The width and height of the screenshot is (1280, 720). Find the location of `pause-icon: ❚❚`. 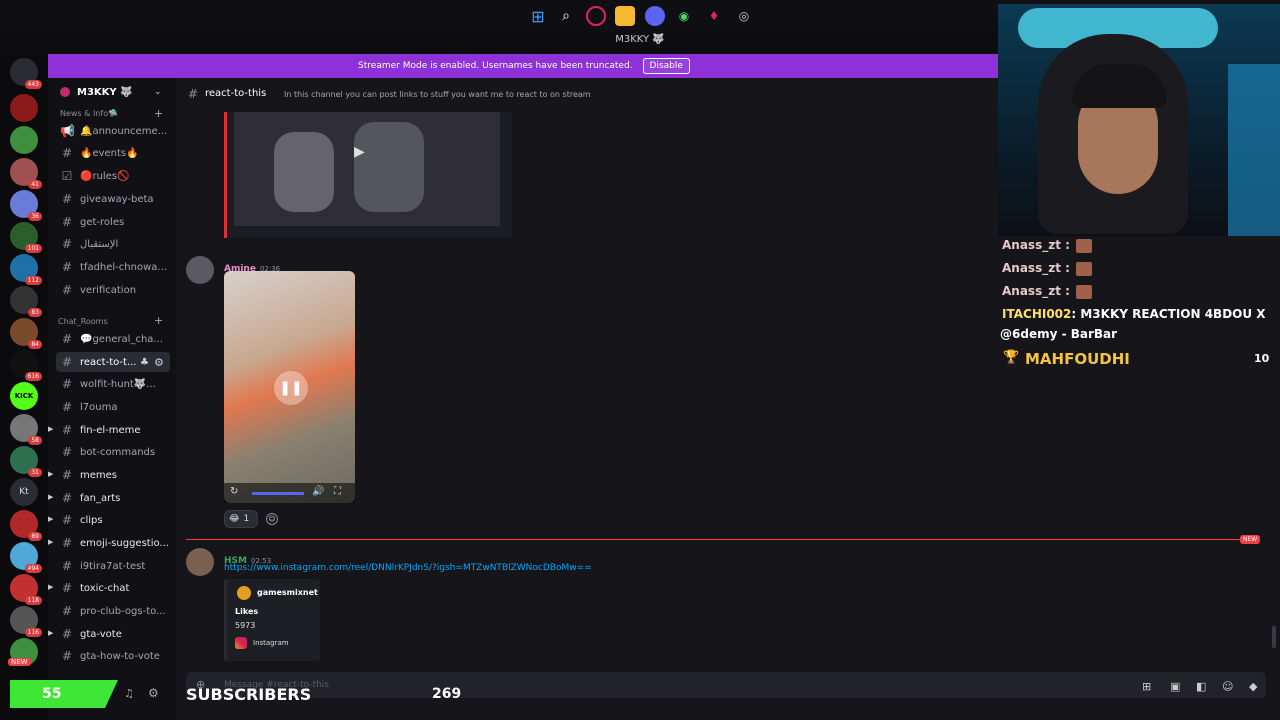

pause-icon: ❚❚ is located at coordinates (291, 388).